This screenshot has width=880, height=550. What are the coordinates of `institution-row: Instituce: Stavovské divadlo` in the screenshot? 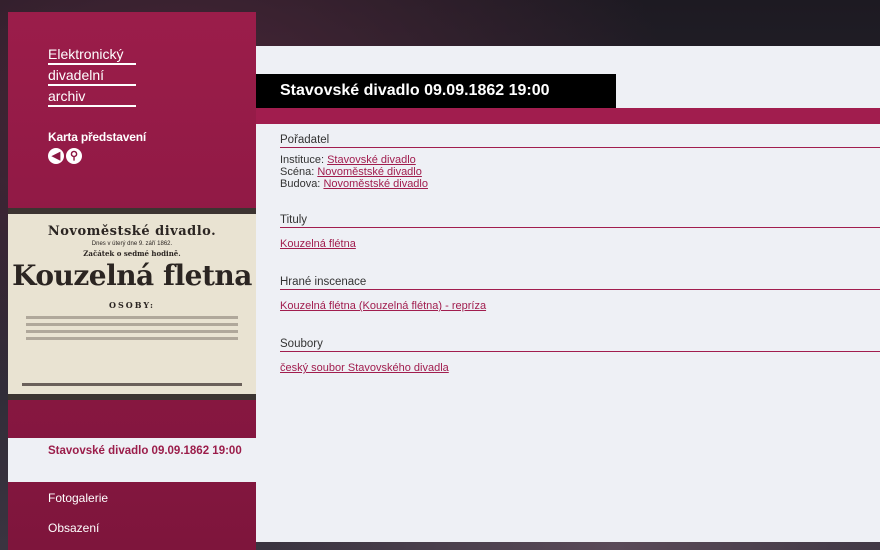 It's located at (580, 160).